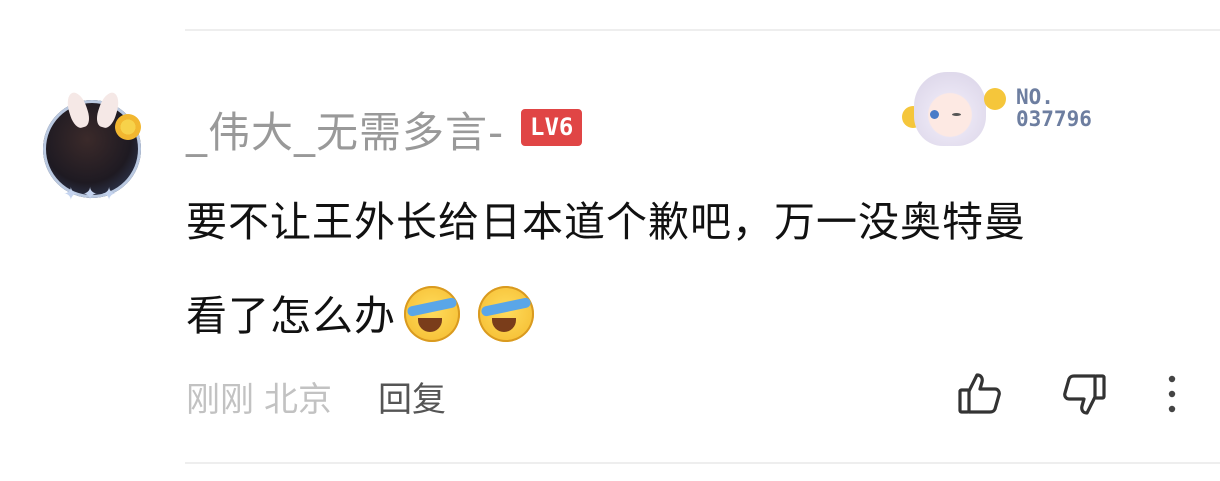 The width and height of the screenshot is (1220, 481). I want to click on like-button, so click(980, 394).